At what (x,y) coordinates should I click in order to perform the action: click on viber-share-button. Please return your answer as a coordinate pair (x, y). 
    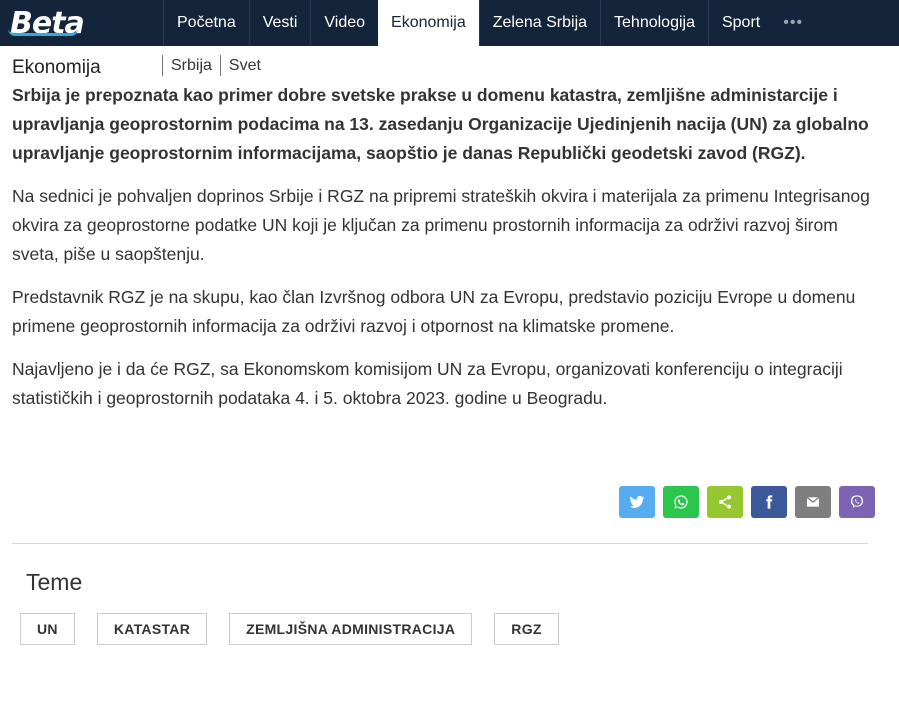
    Looking at the image, I should click on (857, 502).